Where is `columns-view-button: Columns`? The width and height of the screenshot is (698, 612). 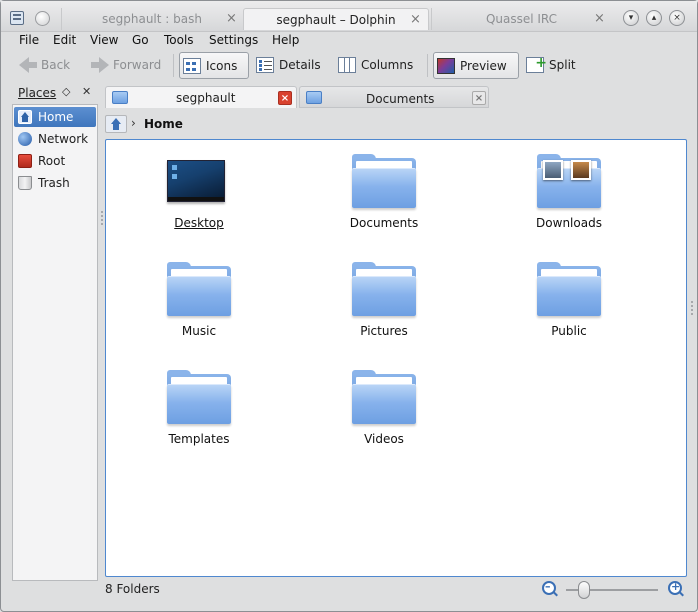 columns-view-button: Columns is located at coordinates (377, 65).